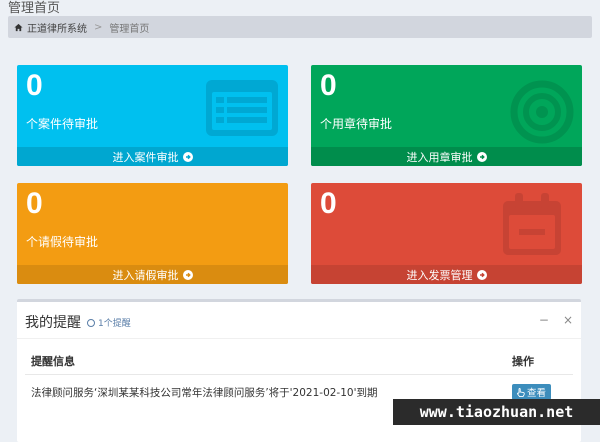 This screenshot has height=442, width=600. What do you see at coordinates (523, 361) in the screenshot?
I see `column-header-action: 操作` at bounding box center [523, 361].